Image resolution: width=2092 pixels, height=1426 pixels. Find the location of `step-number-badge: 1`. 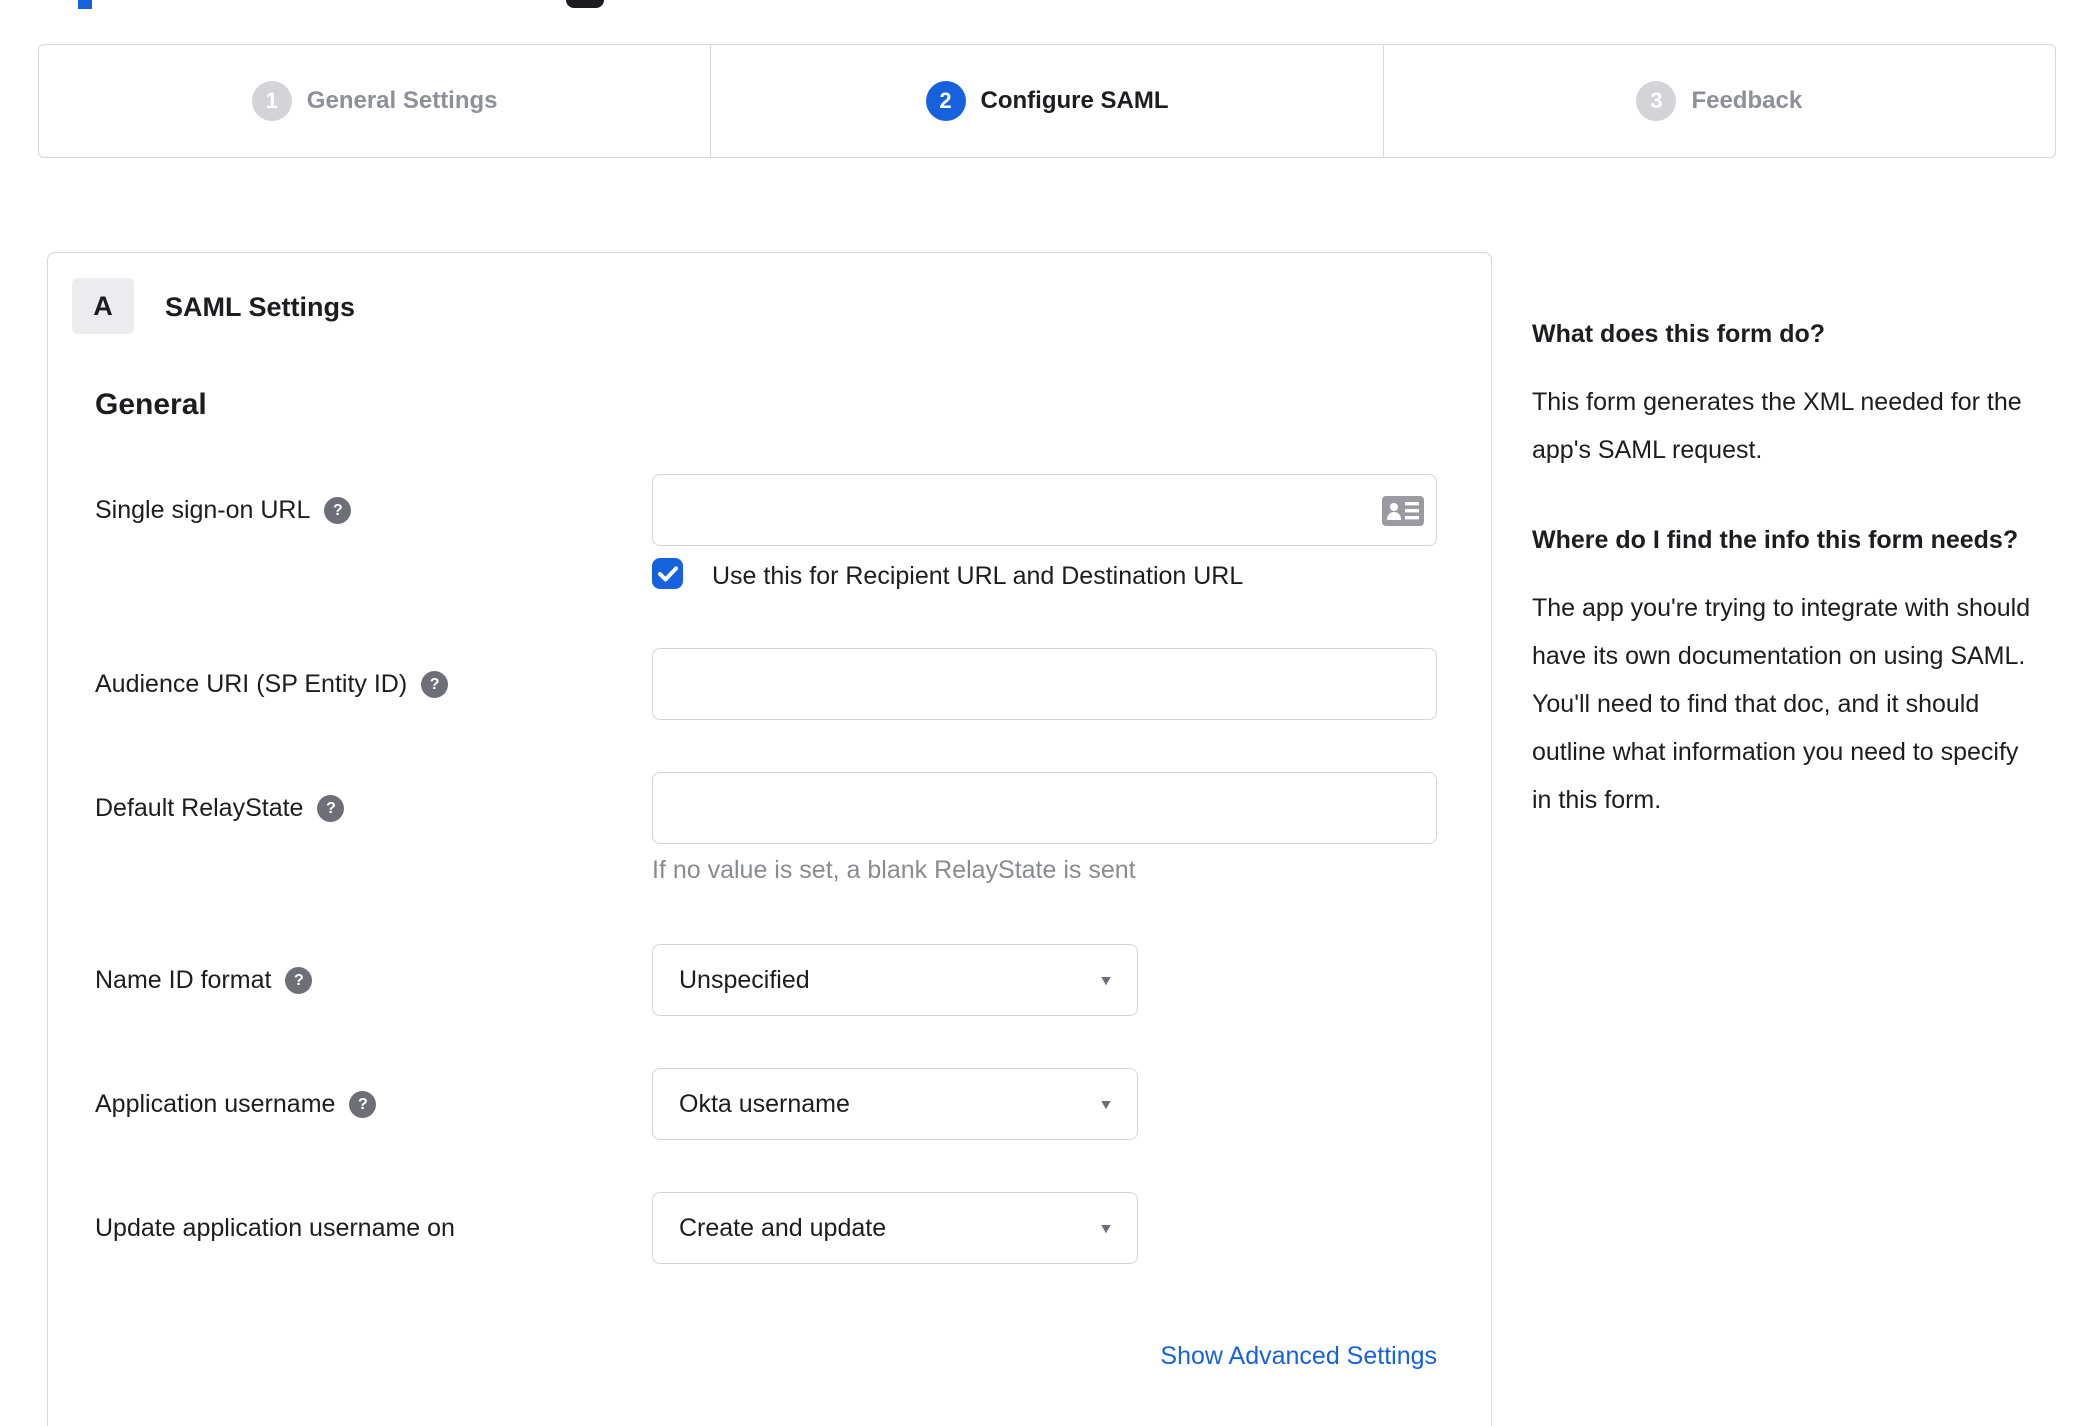

step-number-badge: 1 is located at coordinates (271, 101).